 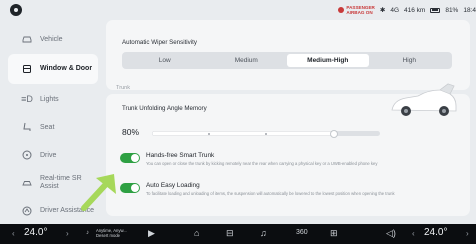 What do you see at coordinates (131, 132) in the screenshot?
I see `trunk-angle-value: 80%` at bounding box center [131, 132].